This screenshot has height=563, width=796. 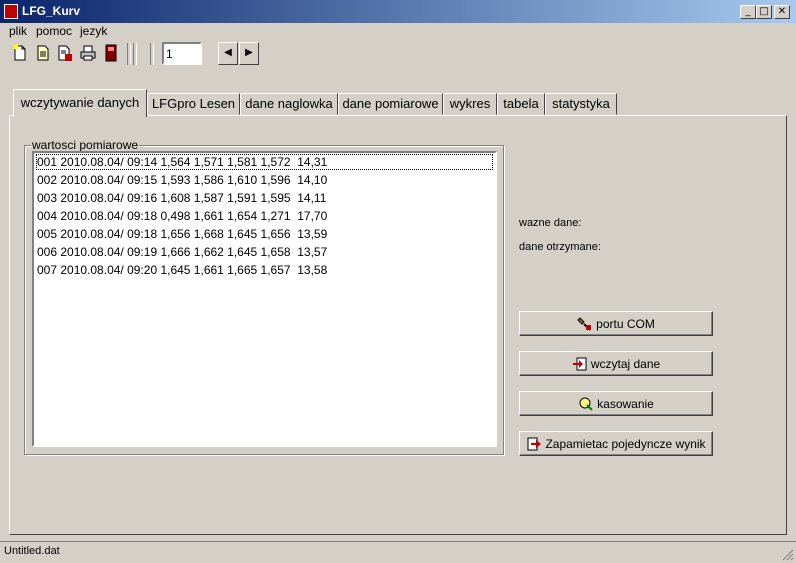 I want to click on save-arrow-icon, so click(x=534, y=443).